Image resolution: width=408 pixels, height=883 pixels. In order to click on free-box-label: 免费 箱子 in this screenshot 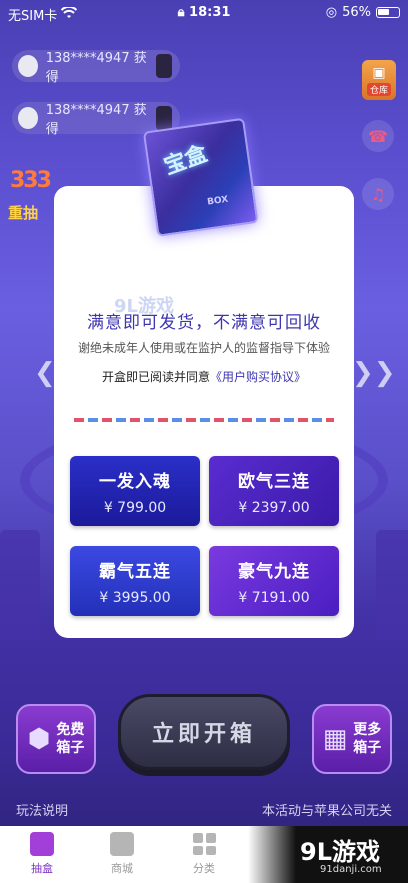, I will do `click(70, 739)`.